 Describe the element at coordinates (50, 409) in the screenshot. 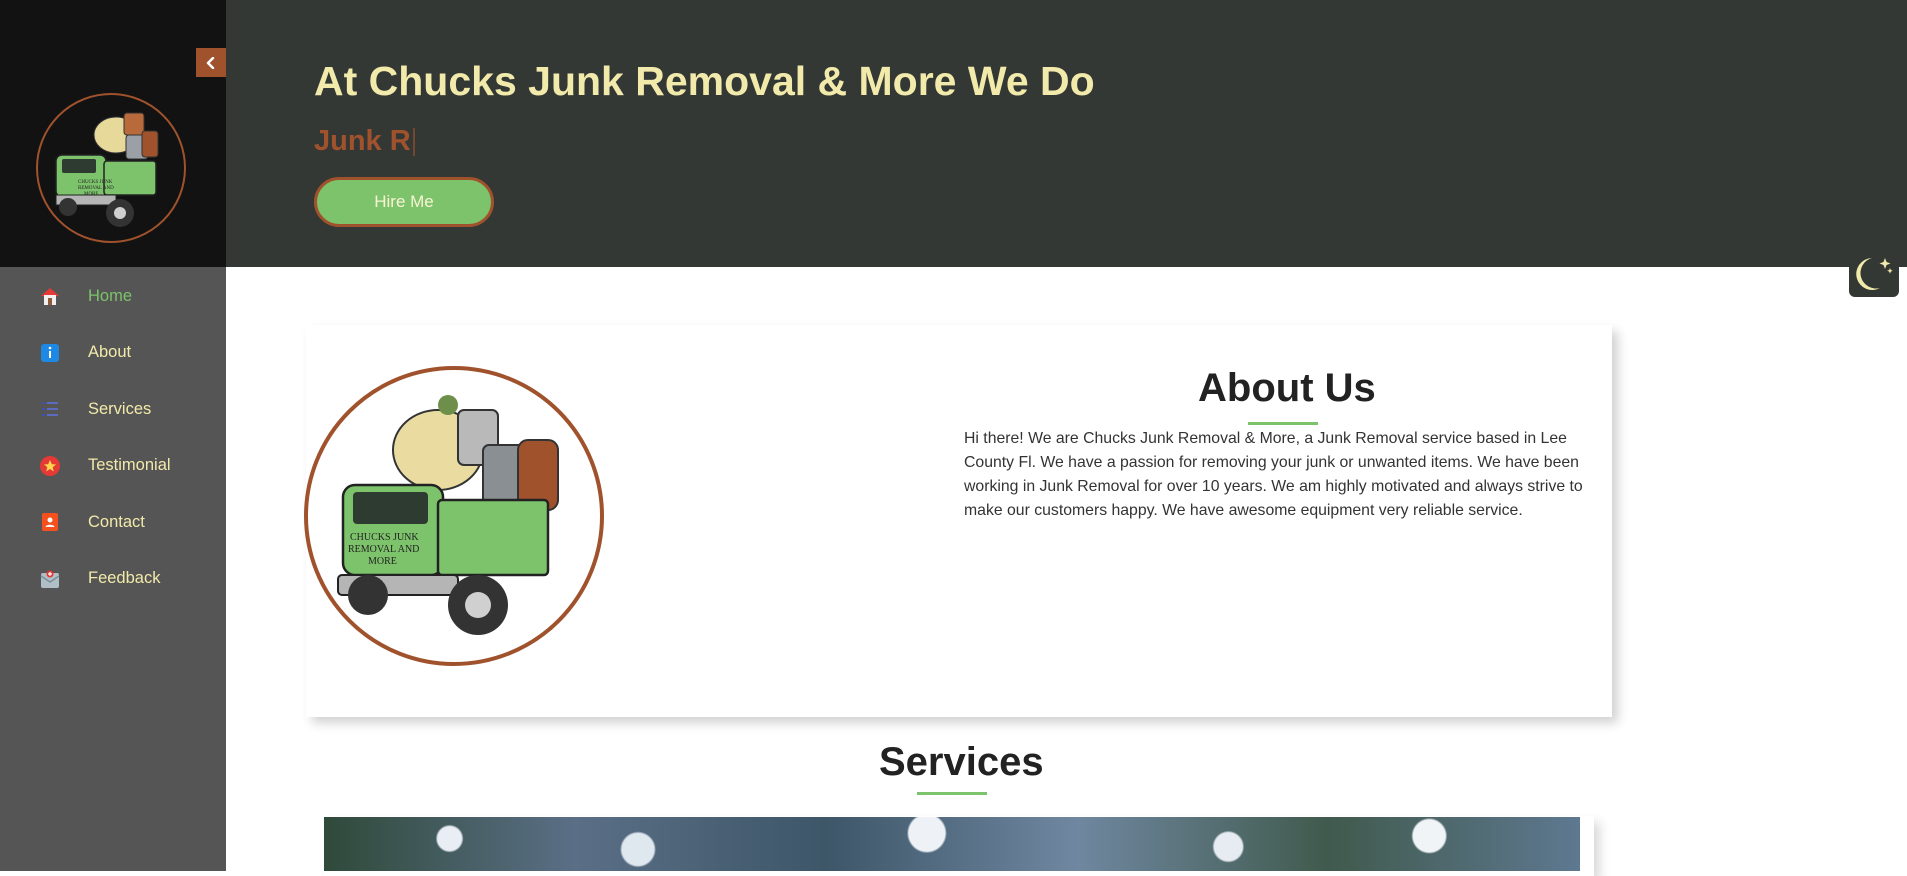

I see `list-icon` at that location.